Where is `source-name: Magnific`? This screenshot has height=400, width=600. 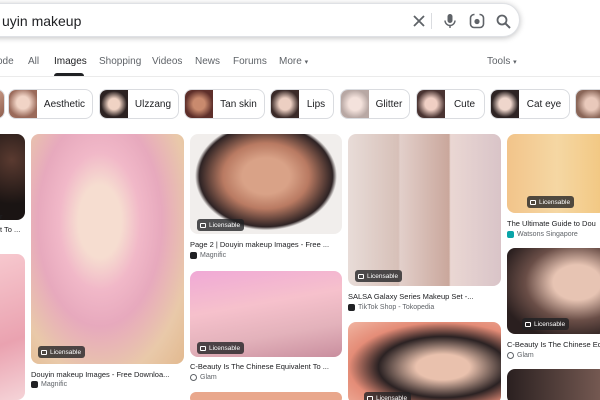
source-name: Magnific is located at coordinates (213, 255).